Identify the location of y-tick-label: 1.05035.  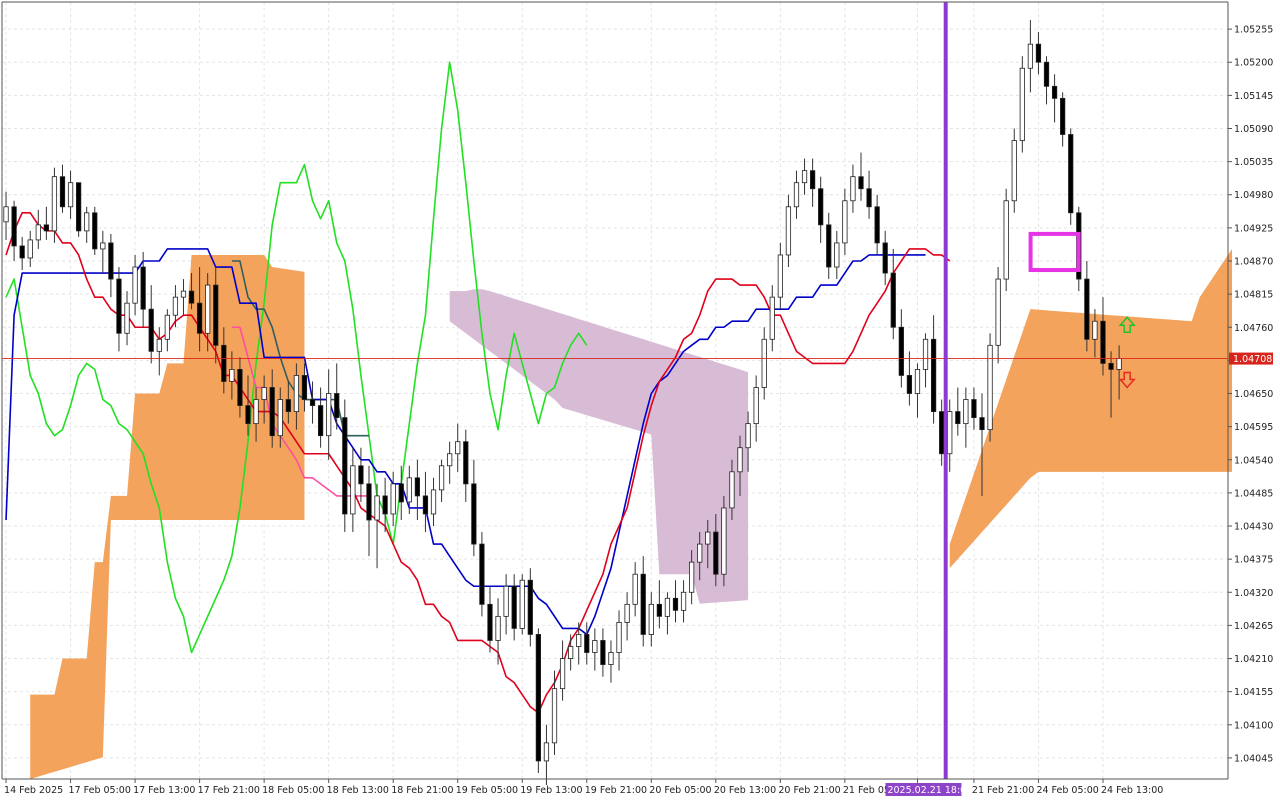
(1253, 162).